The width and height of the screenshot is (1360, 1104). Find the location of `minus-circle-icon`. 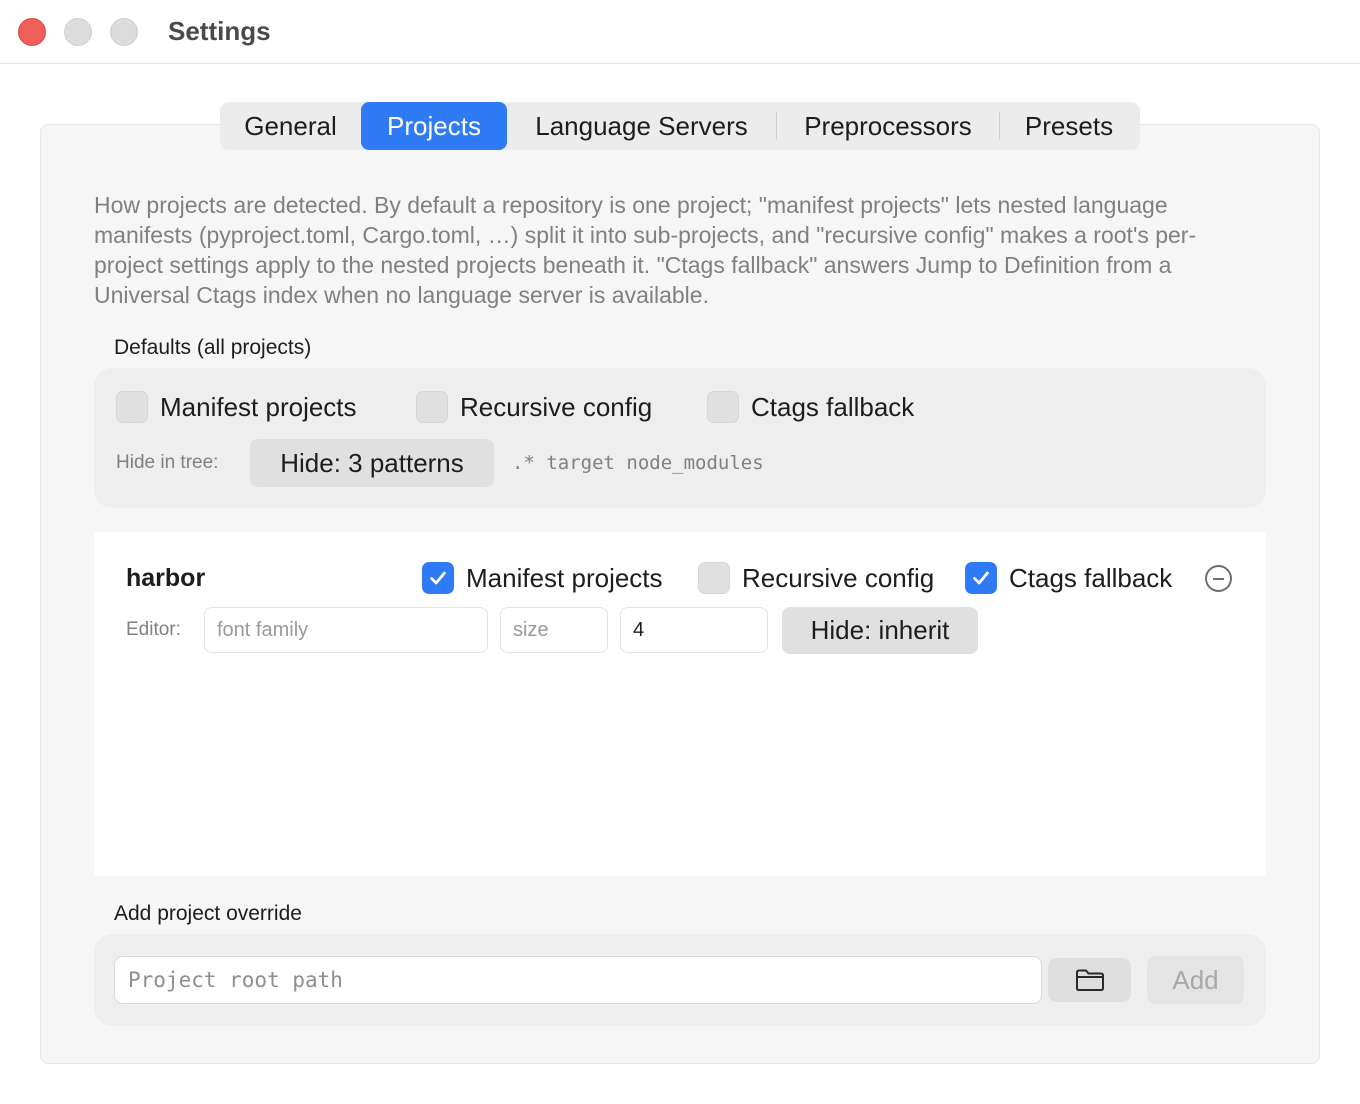

minus-circle-icon is located at coordinates (1218, 578).